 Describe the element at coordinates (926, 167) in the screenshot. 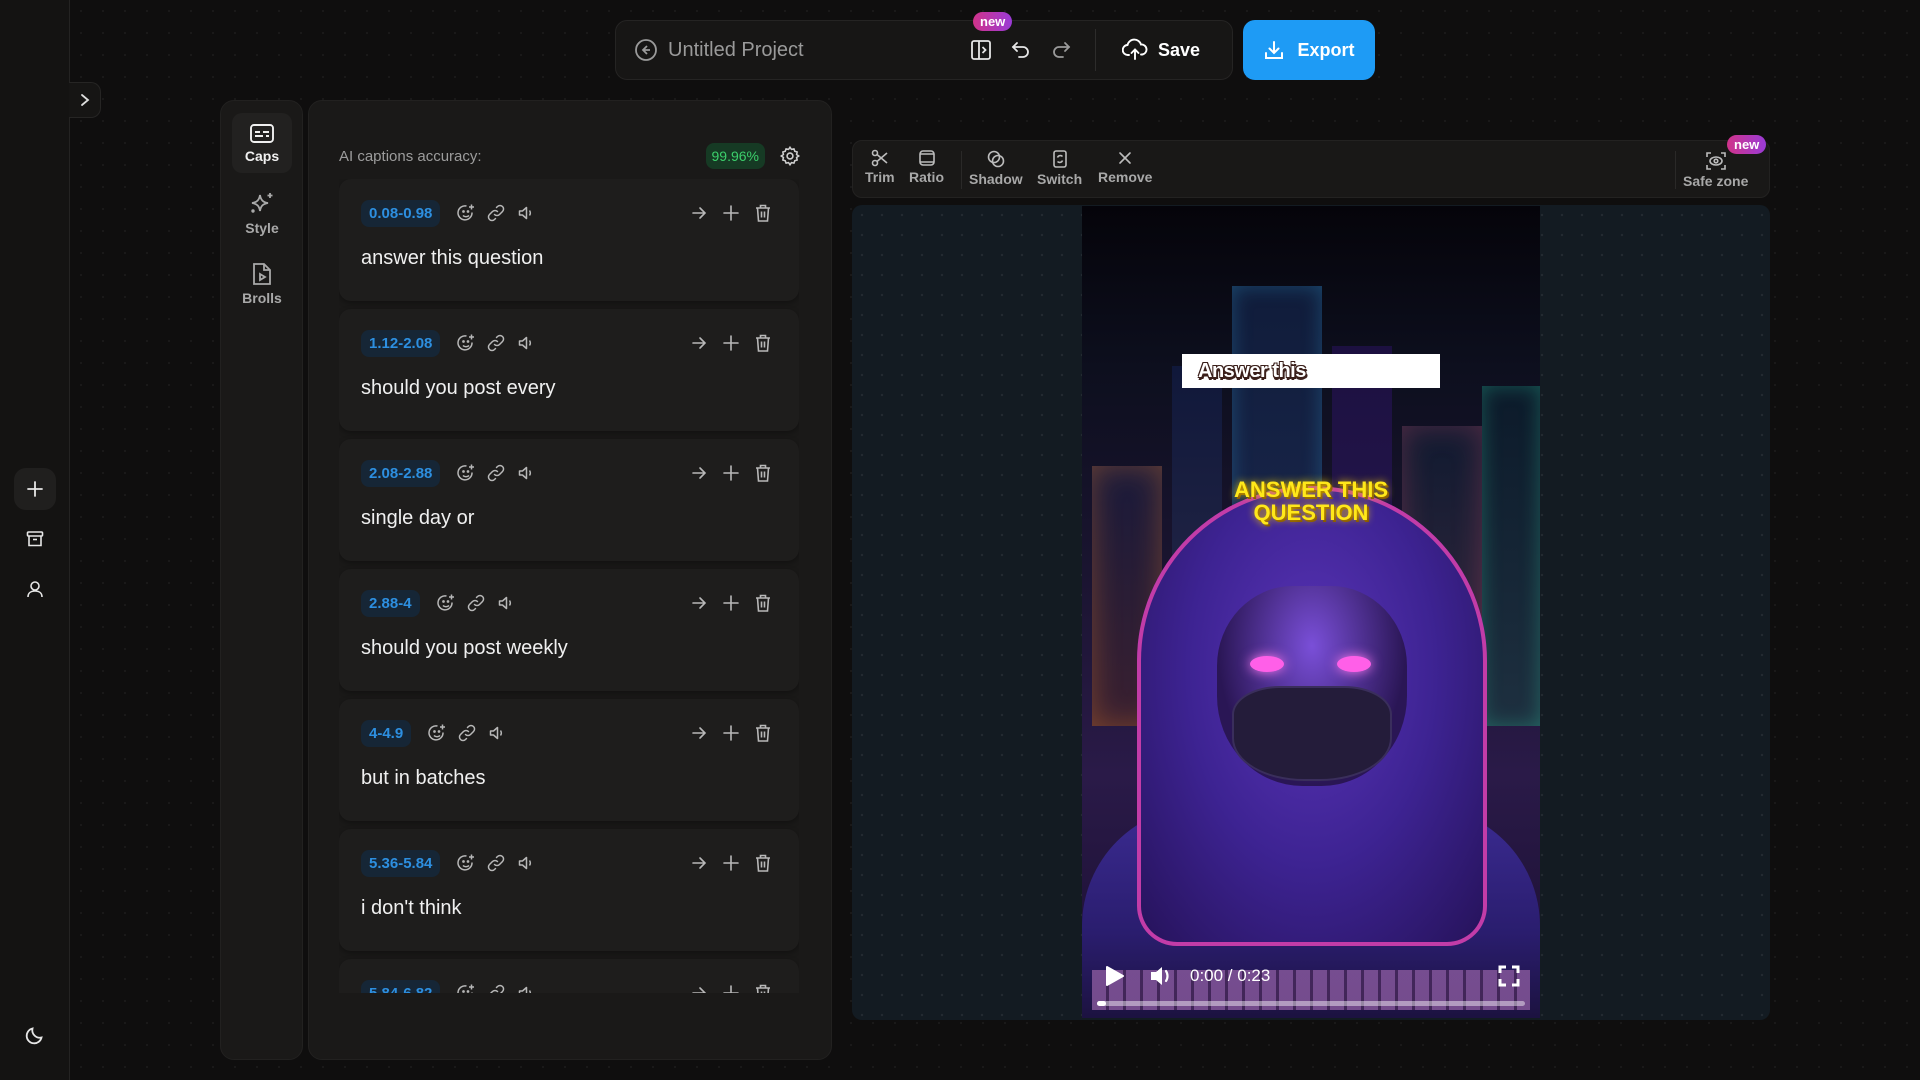

I see `ratio-tool: Ratio` at that location.